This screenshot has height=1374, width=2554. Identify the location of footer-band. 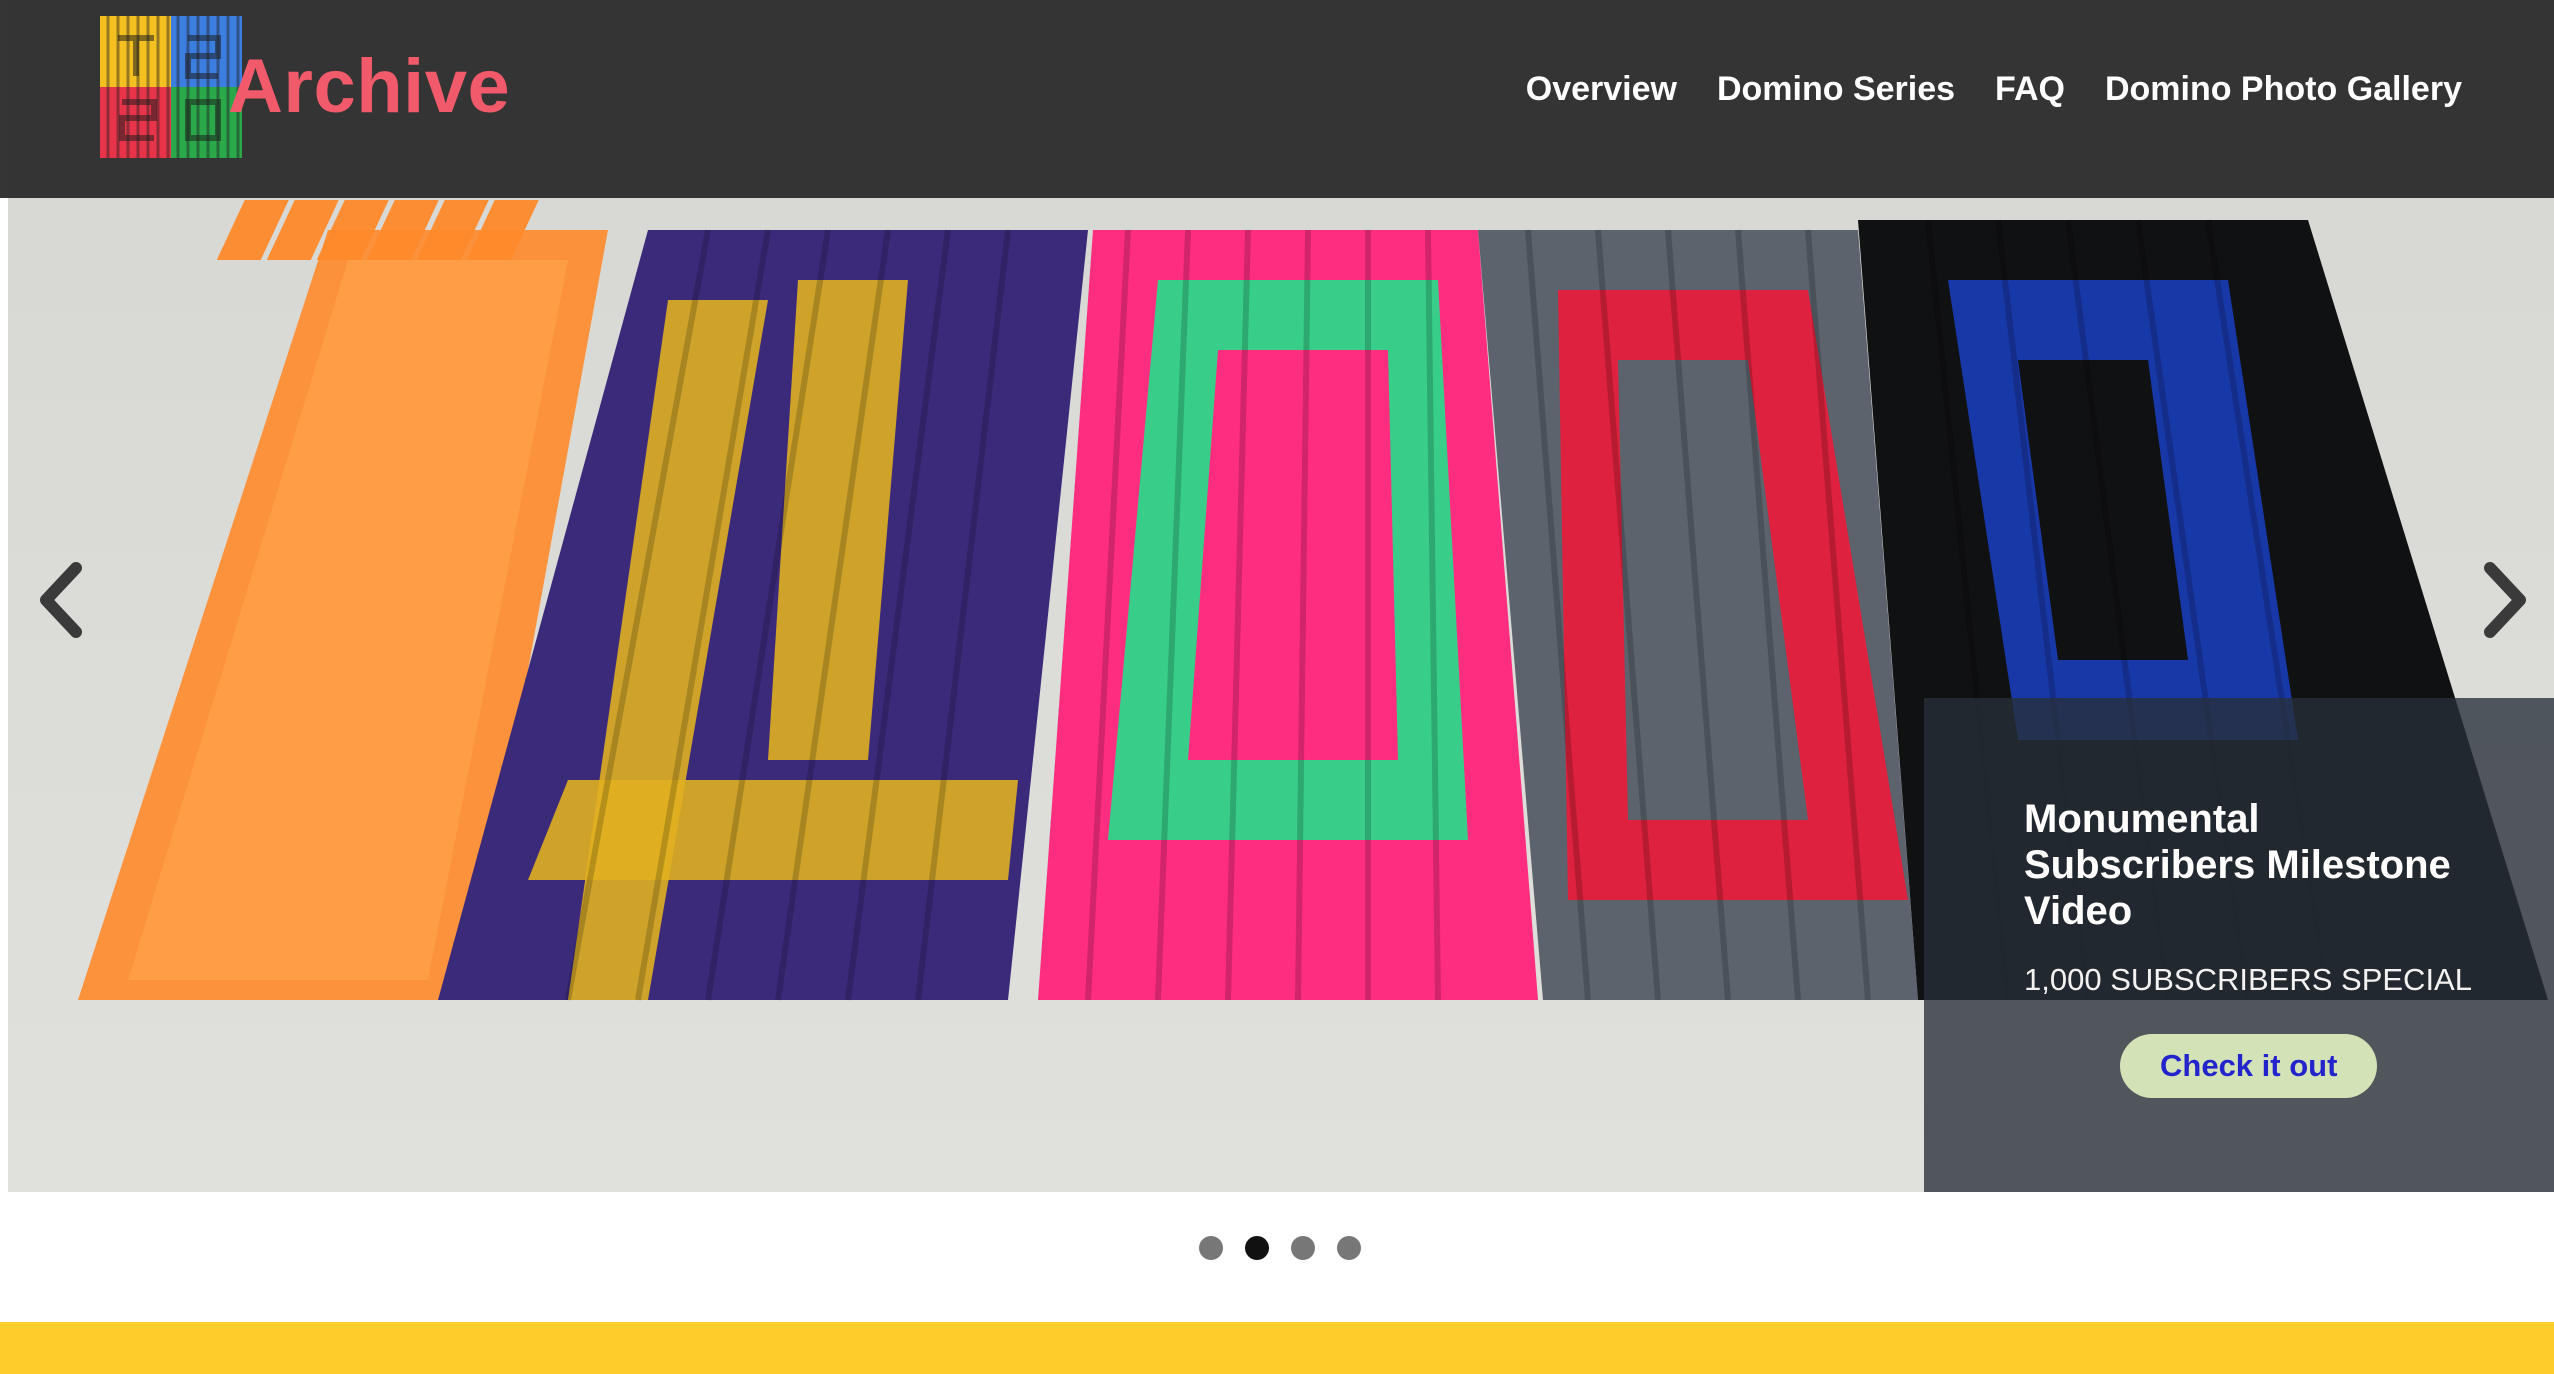
(1277, 1348).